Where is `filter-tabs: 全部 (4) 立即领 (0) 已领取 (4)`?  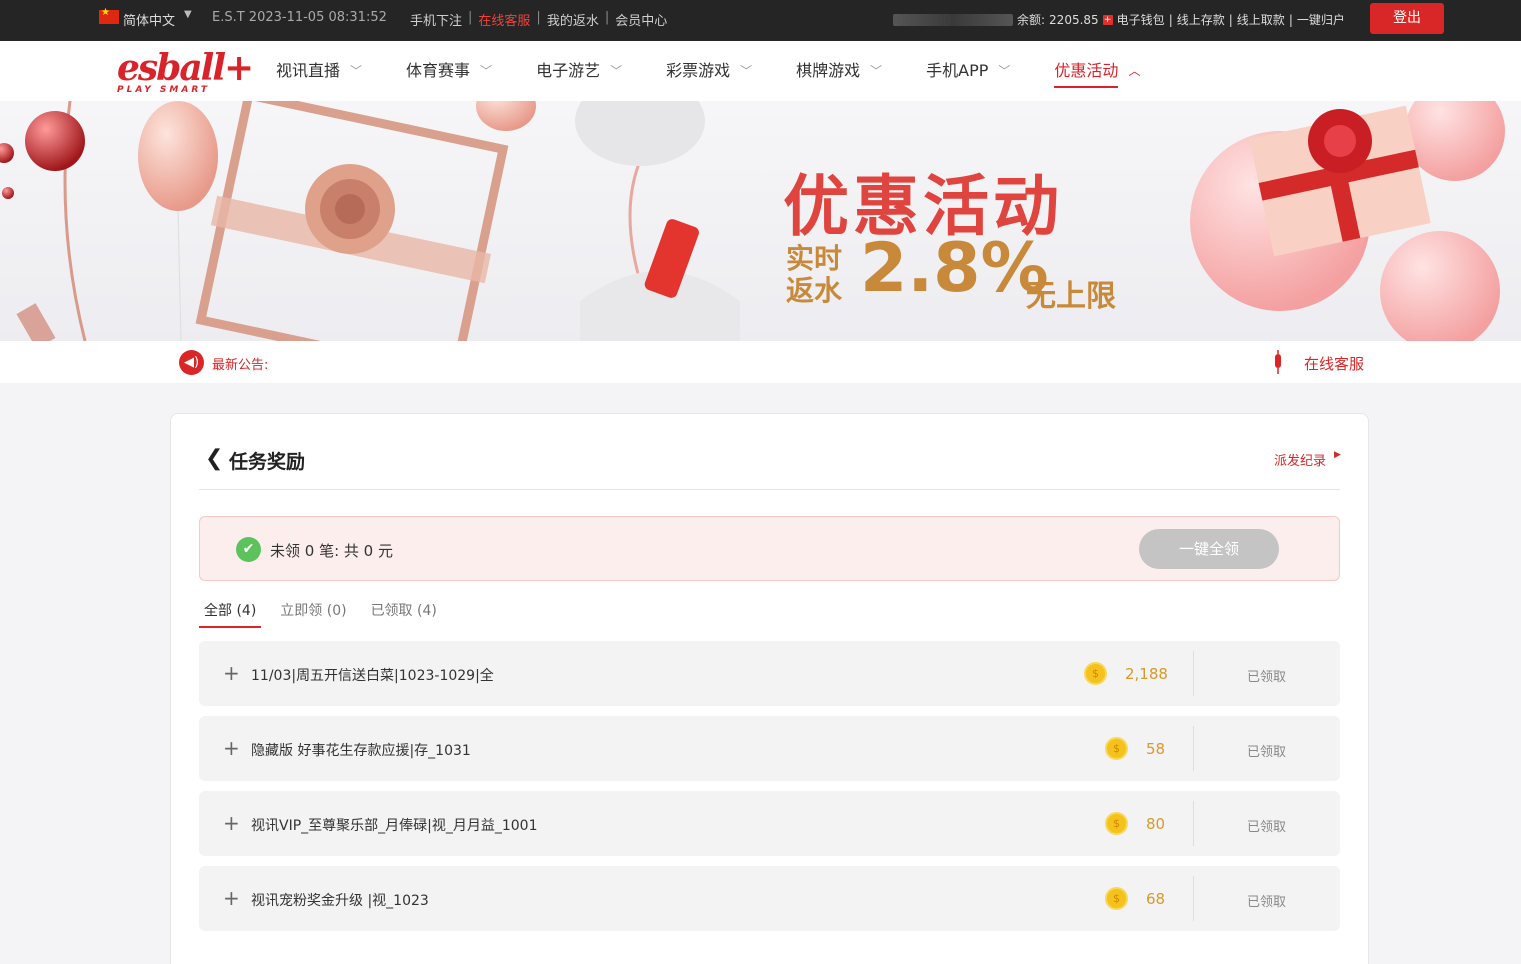 filter-tabs: 全部 (4) 立即领 (0) 已领取 (4) is located at coordinates (327, 614).